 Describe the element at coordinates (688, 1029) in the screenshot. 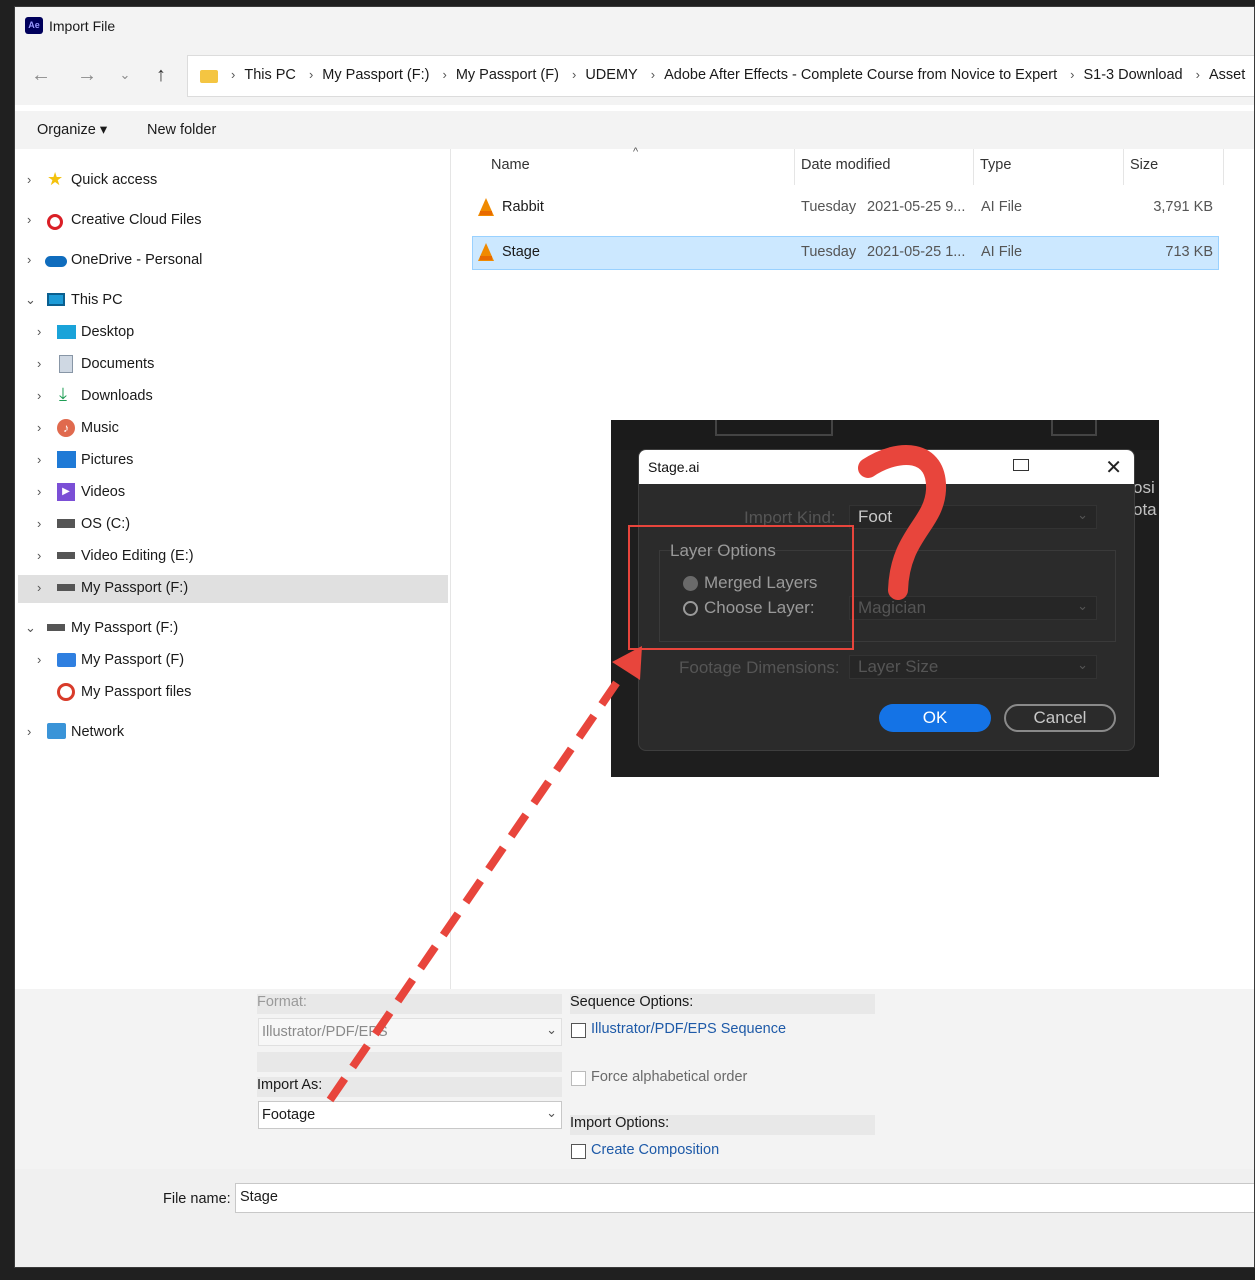

I see `sequence-checkbox-label: Illustrator/PDF/EPS Sequence` at that location.